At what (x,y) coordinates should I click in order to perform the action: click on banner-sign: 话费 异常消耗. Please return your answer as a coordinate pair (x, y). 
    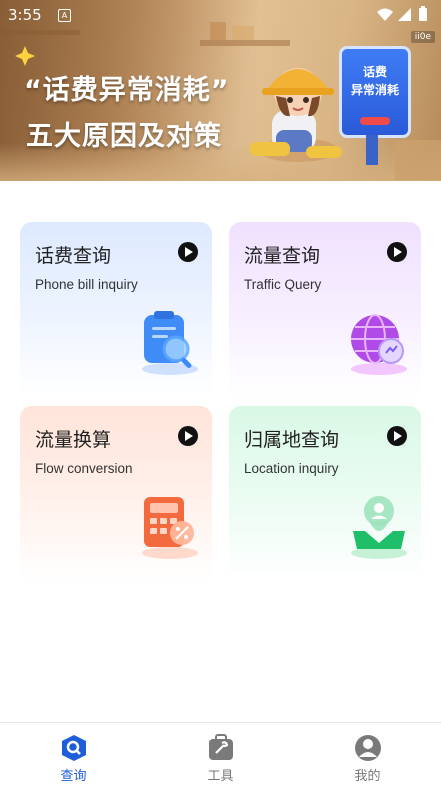
    Looking at the image, I should click on (375, 92).